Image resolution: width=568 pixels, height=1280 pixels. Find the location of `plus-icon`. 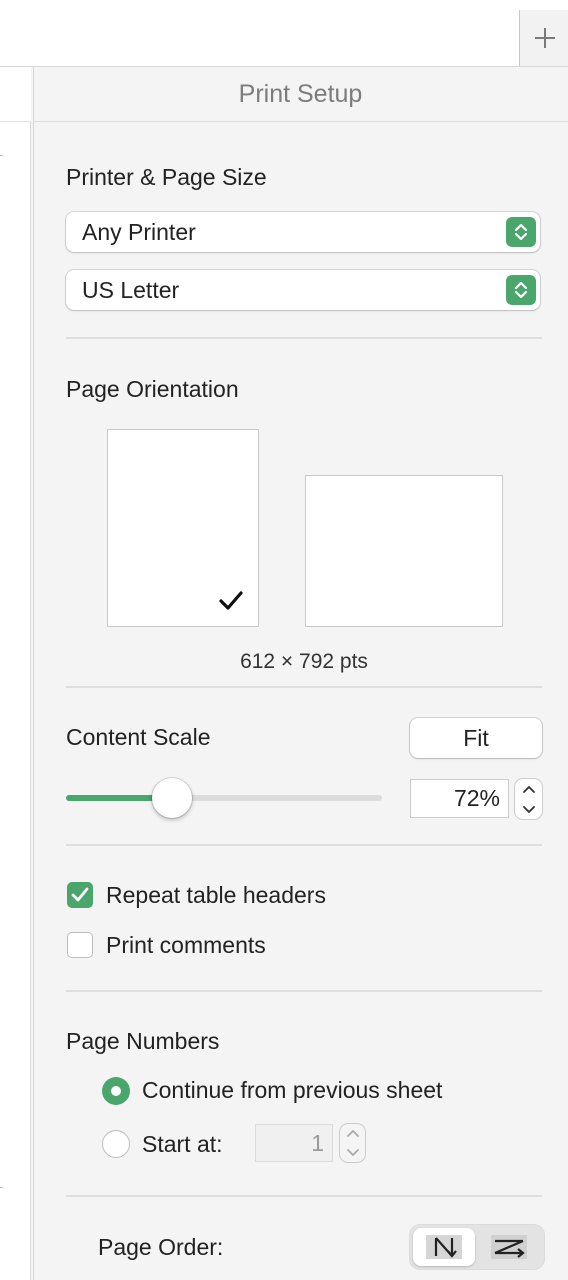

plus-icon is located at coordinates (544, 38).